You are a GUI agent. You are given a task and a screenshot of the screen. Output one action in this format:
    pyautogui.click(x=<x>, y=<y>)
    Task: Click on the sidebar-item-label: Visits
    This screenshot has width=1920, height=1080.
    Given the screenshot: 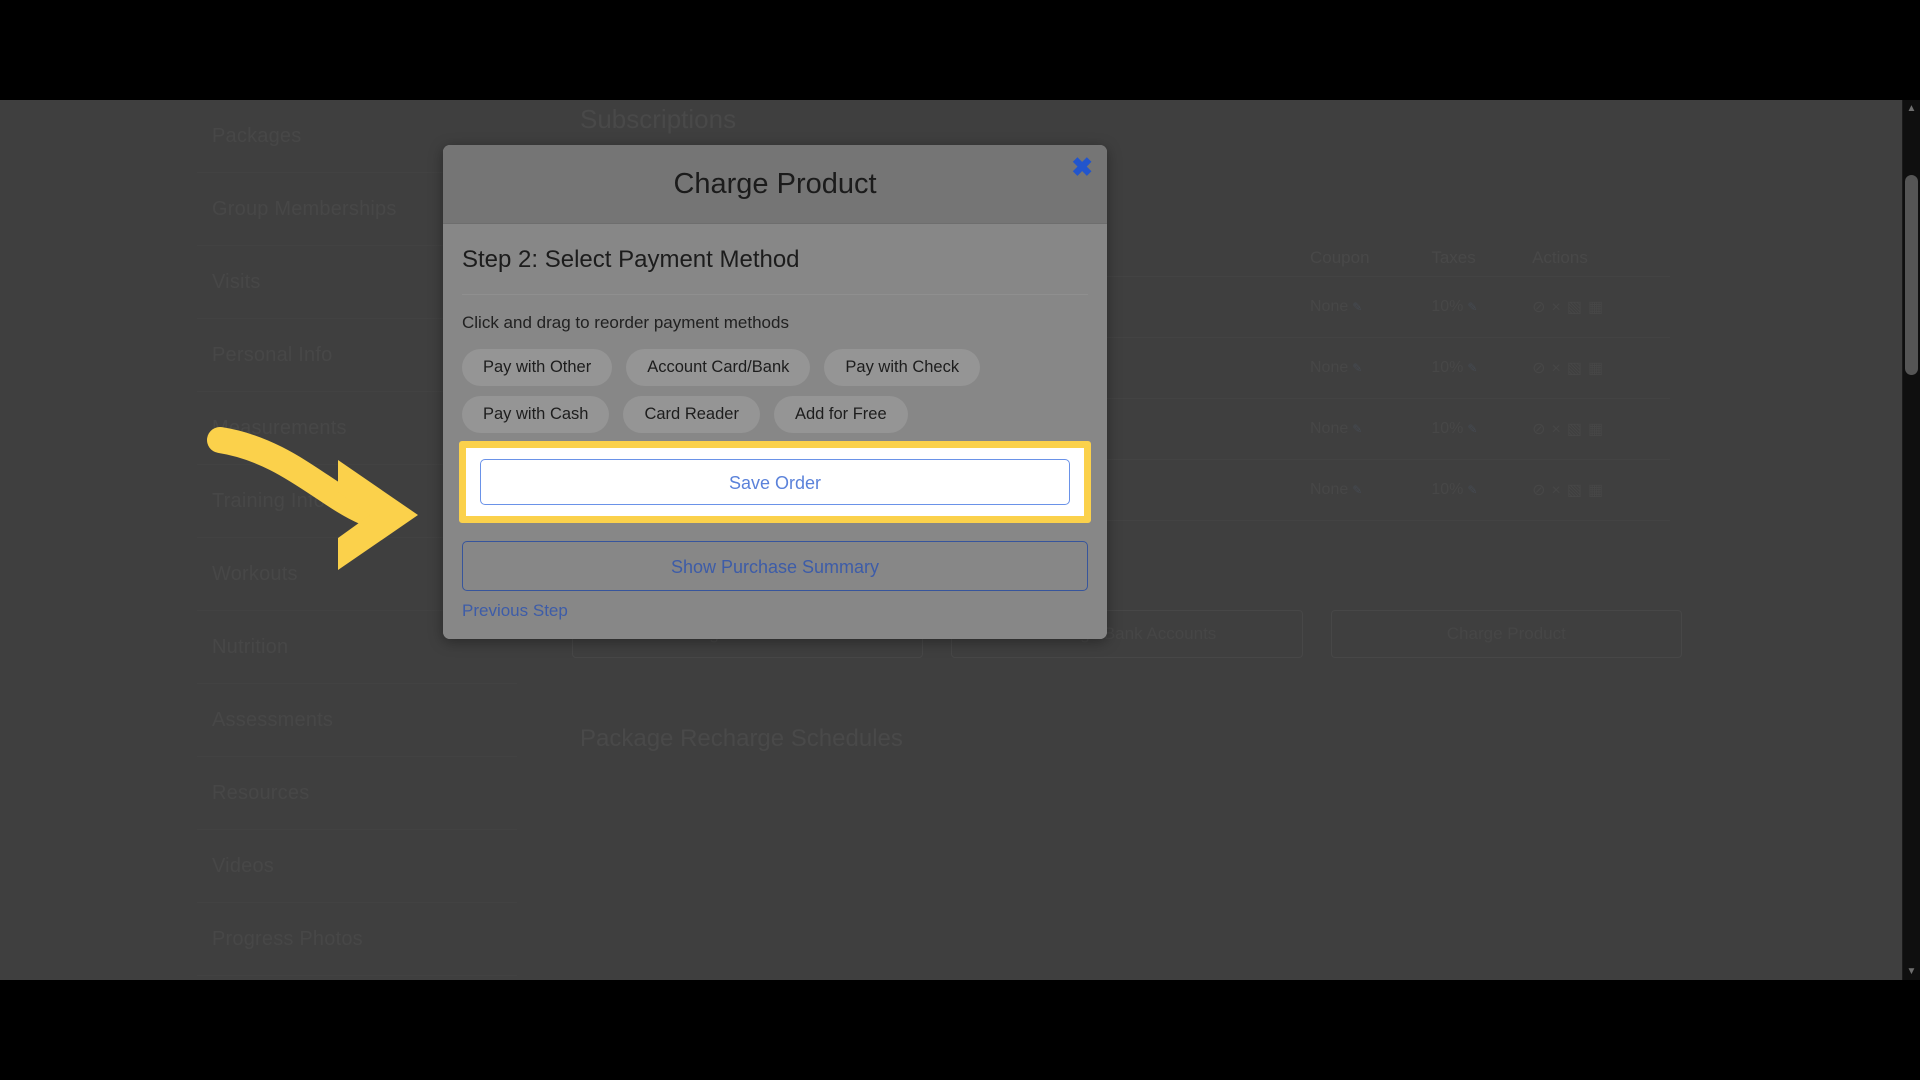 What is the action you would take?
    pyautogui.click(x=236, y=282)
    